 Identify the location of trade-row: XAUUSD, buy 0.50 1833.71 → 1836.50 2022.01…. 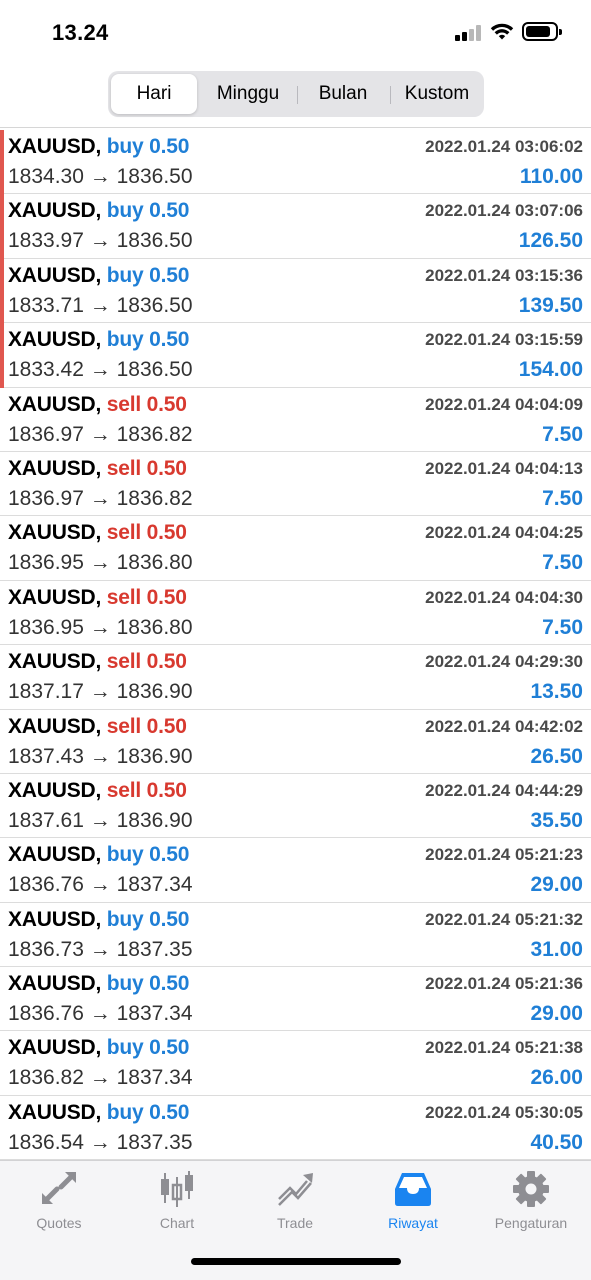
(295, 291).